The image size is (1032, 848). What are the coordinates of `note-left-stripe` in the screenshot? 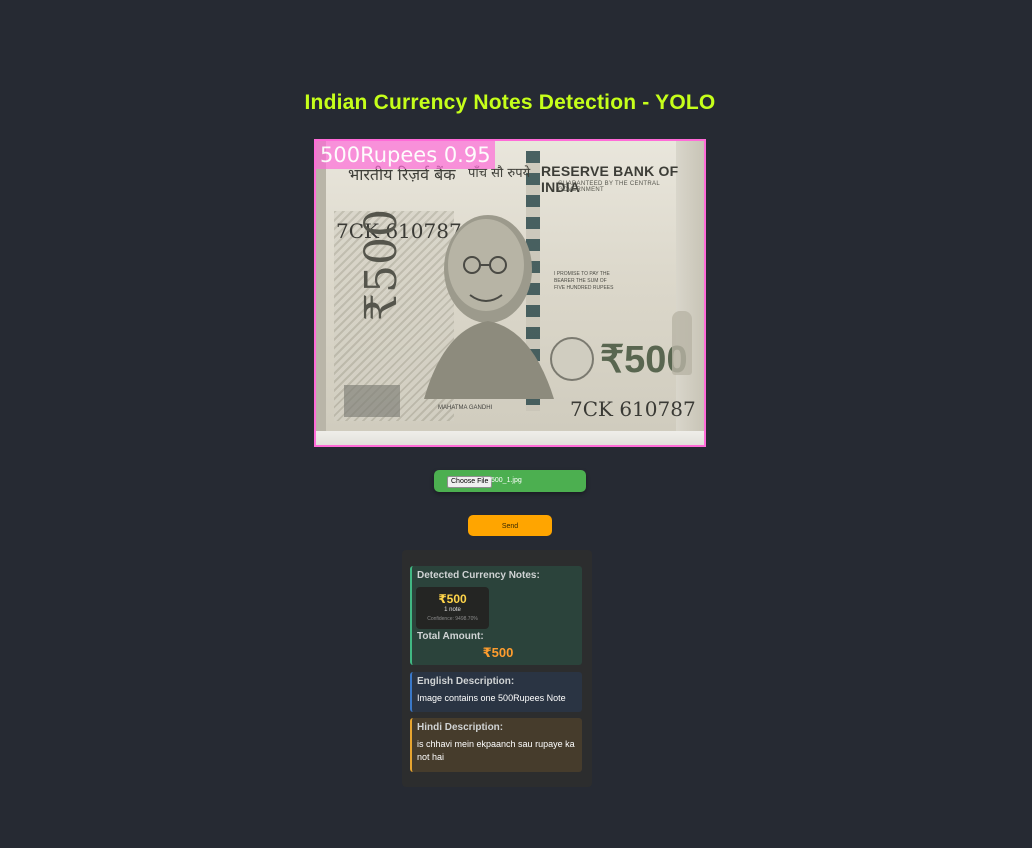 It's located at (321, 293).